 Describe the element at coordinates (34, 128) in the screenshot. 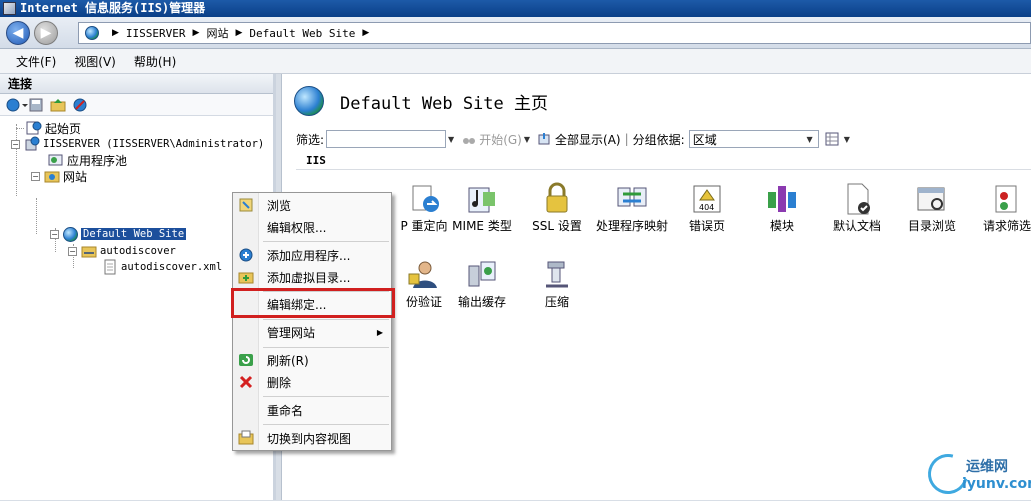

I see `start-page-icon` at that location.